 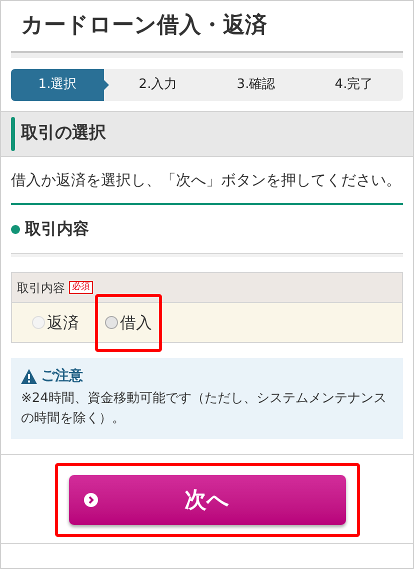 I want to click on notice-title: ご注意, so click(x=62, y=376).